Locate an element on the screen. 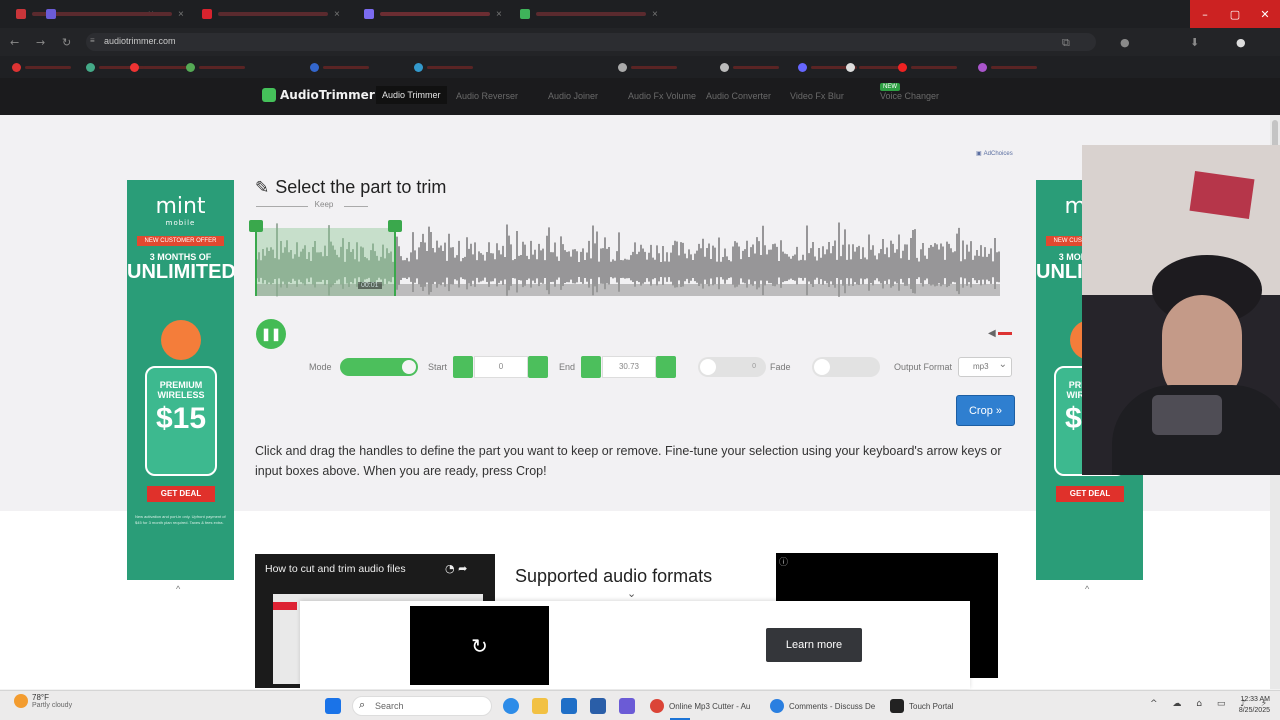 Image resolution: width=1280 pixels, height=720 pixels. nav-audio-reverser: Audio Reverser is located at coordinates (487, 96).